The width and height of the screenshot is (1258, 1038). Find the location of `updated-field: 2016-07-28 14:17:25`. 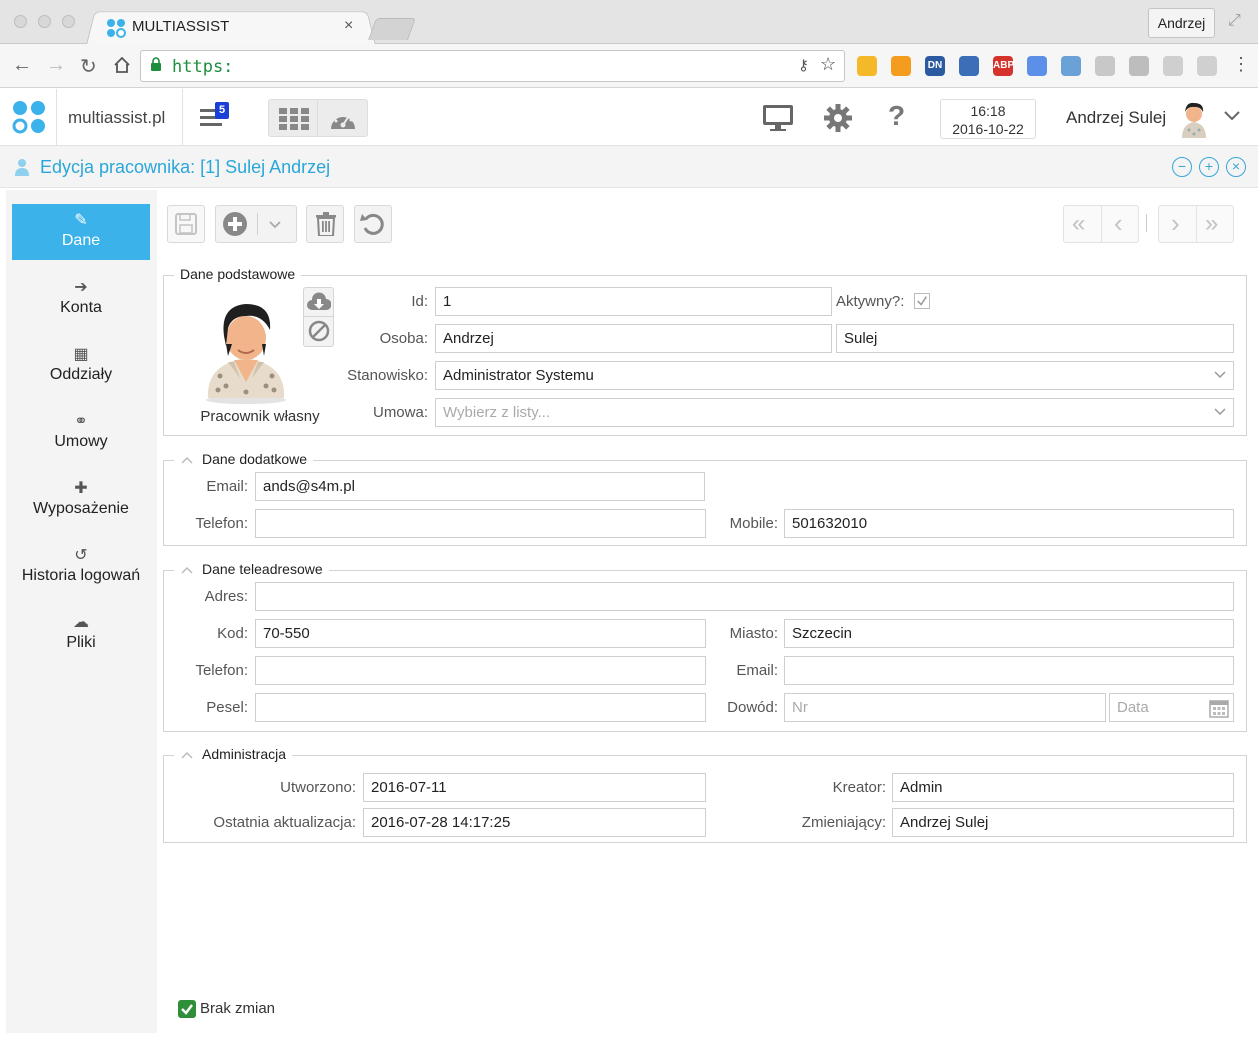

updated-field: 2016-07-28 14:17:25 is located at coordinates (534, 822).